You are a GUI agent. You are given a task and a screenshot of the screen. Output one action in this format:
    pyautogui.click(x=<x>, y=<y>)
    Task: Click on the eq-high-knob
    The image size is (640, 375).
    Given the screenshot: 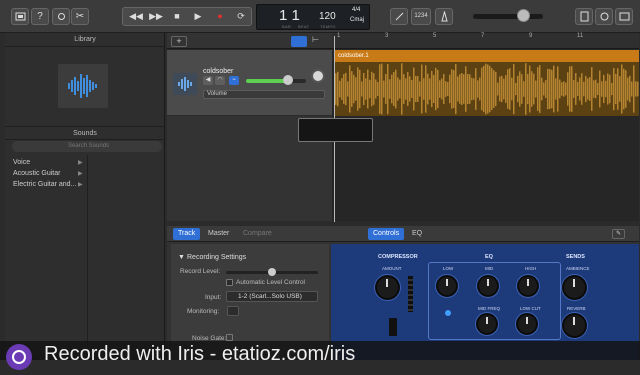 What is the action you would take?
    pyautogui.click(x=528, y=286)
    